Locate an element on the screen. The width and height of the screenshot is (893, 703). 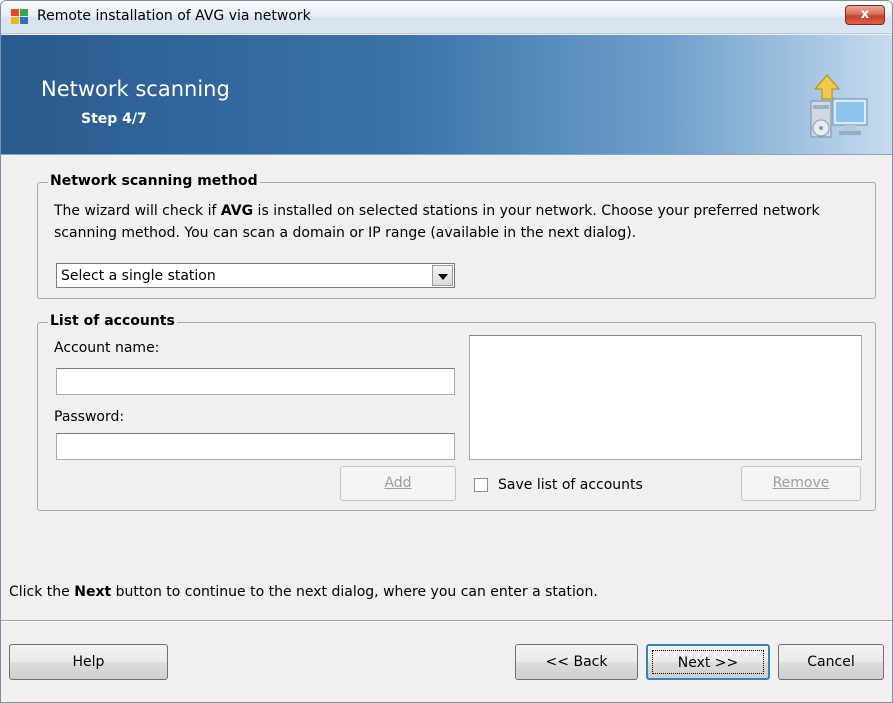
next-button-label: Next >> is located at coordinates (708, 663).